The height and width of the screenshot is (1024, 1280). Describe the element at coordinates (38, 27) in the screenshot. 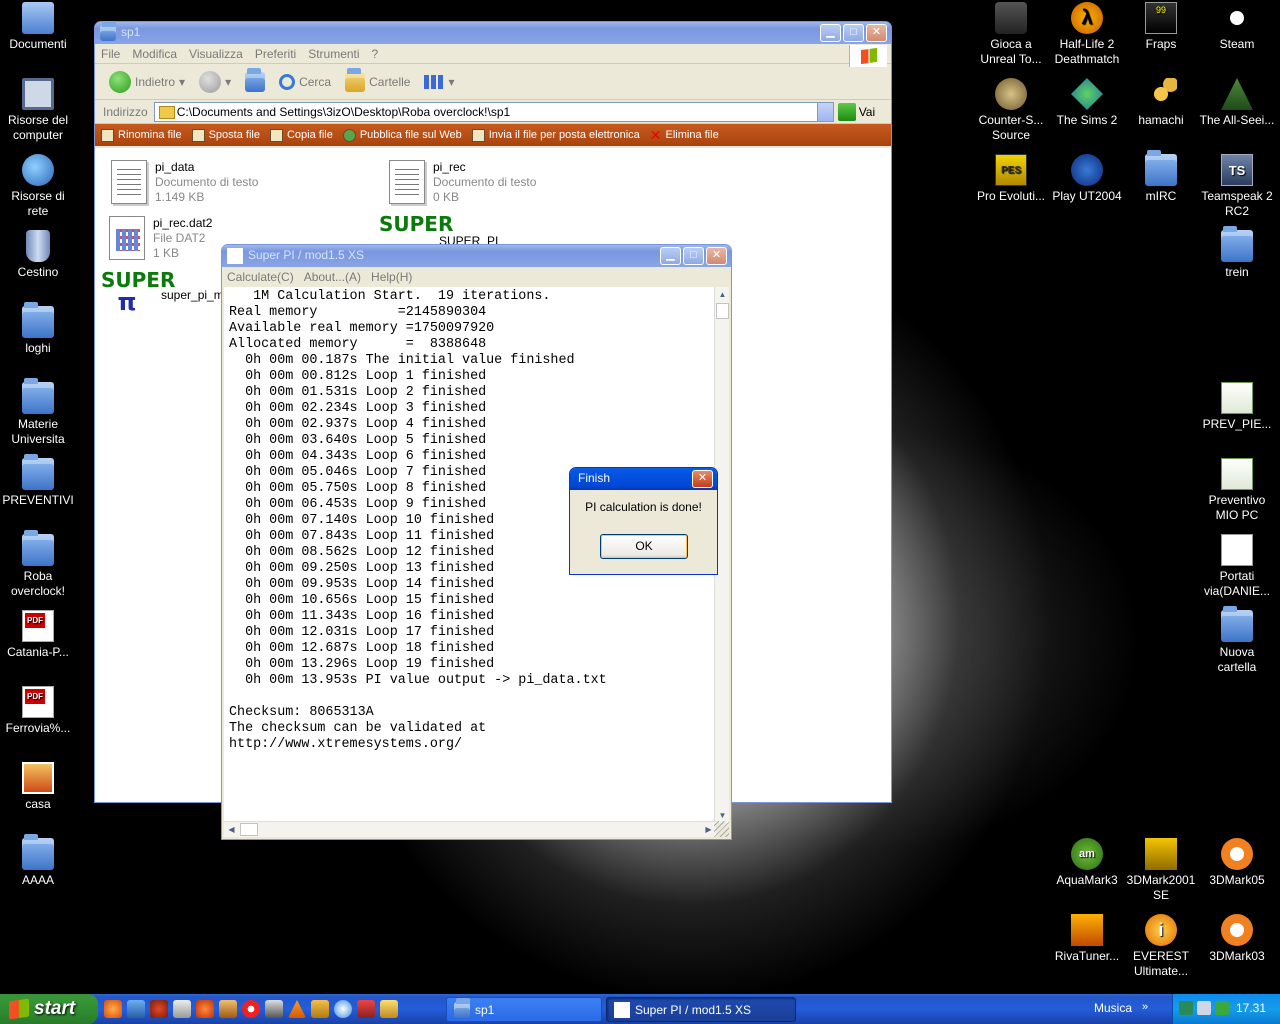

I see `desktop-icon-0: Documenti` at that location.